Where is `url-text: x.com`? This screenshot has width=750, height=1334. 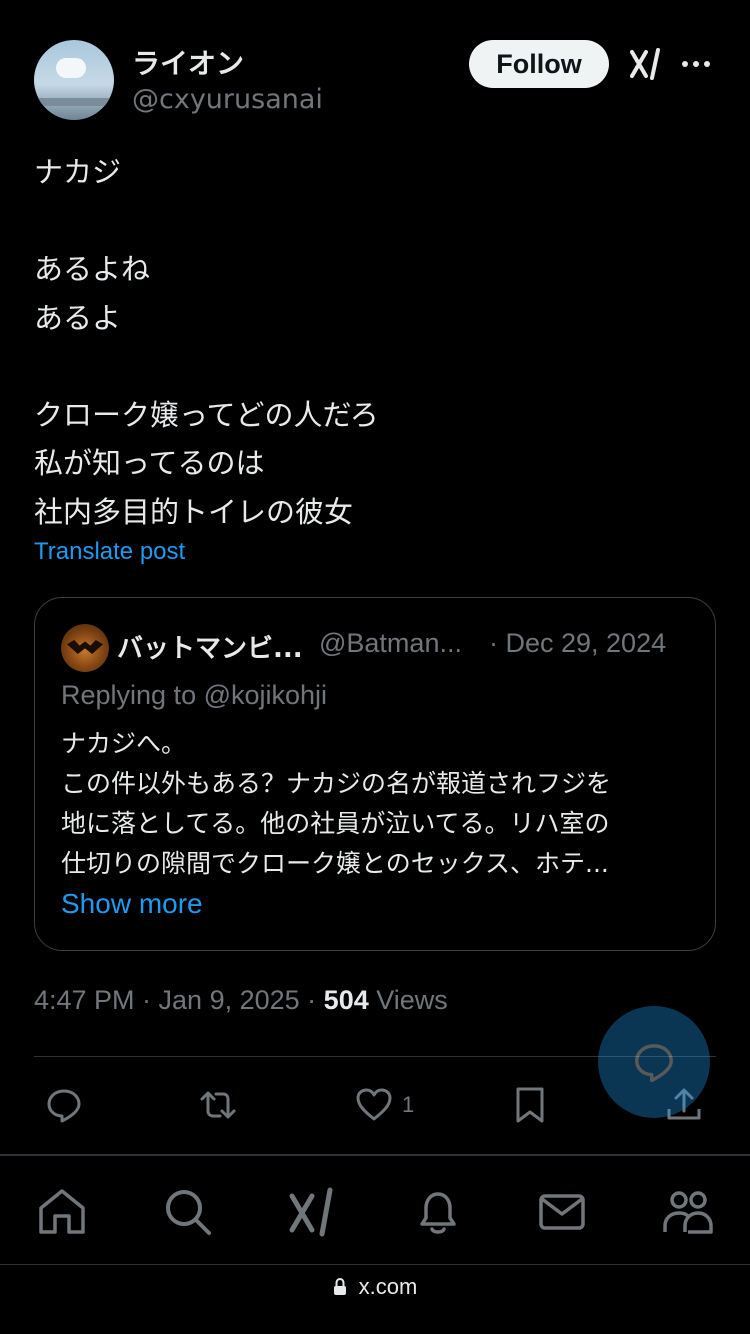
url-text: x.com is located at coordinates (388, 1286).